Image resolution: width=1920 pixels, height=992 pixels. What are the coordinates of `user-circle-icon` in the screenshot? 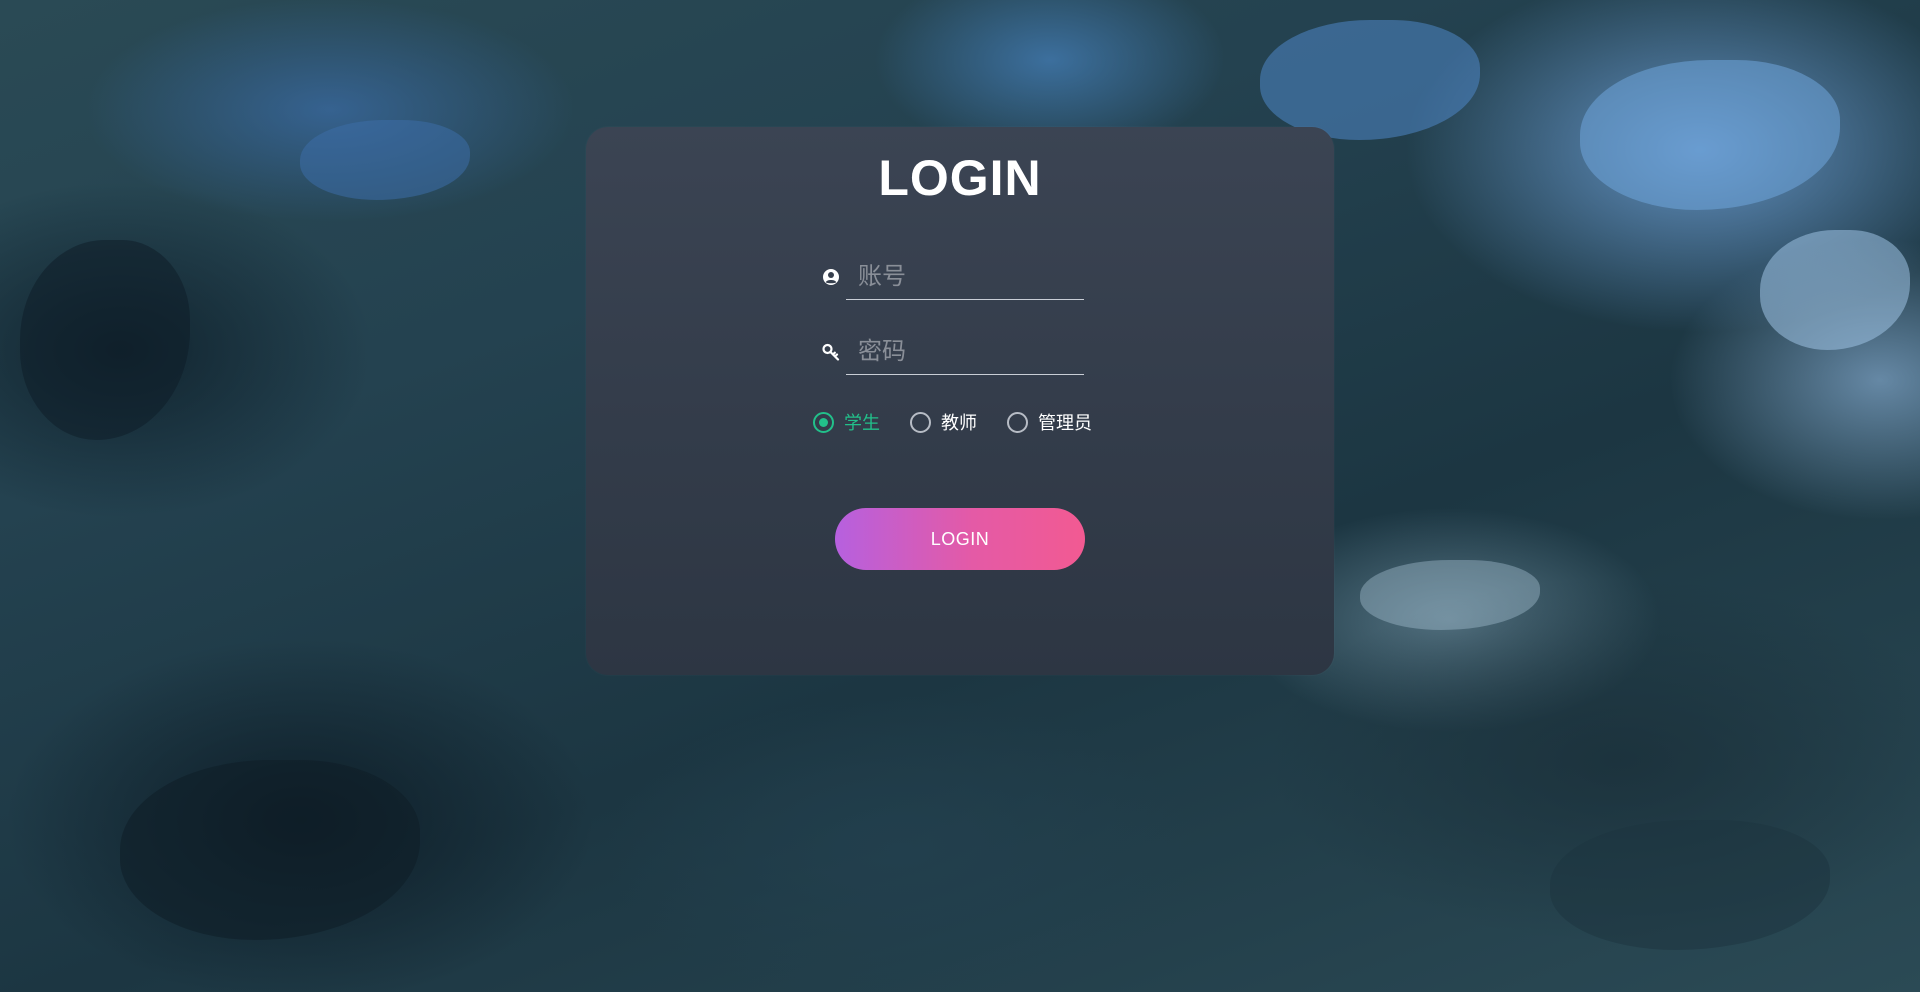 It's located at (831, 277).